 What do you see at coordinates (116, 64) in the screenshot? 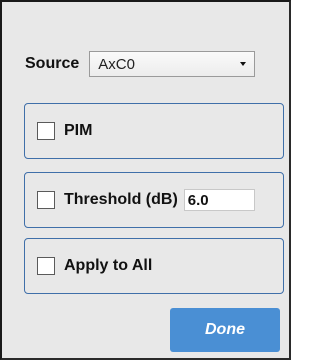
I see `source-select-value: AxC0` at bounding box center [116, 64].